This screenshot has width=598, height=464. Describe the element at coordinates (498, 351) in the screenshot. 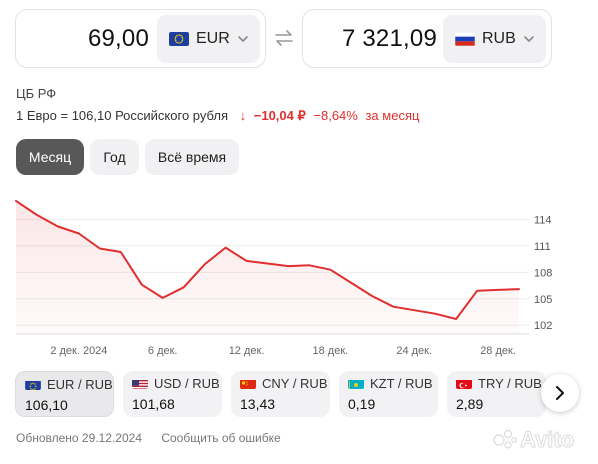

I see `x-tick-label: 28 дек.` at that location.